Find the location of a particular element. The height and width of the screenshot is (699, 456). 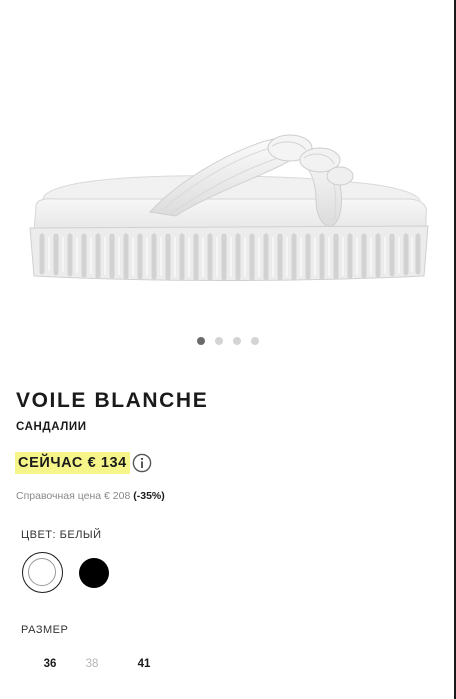

size-option-38: 38 is located at coordinates (92, 664).